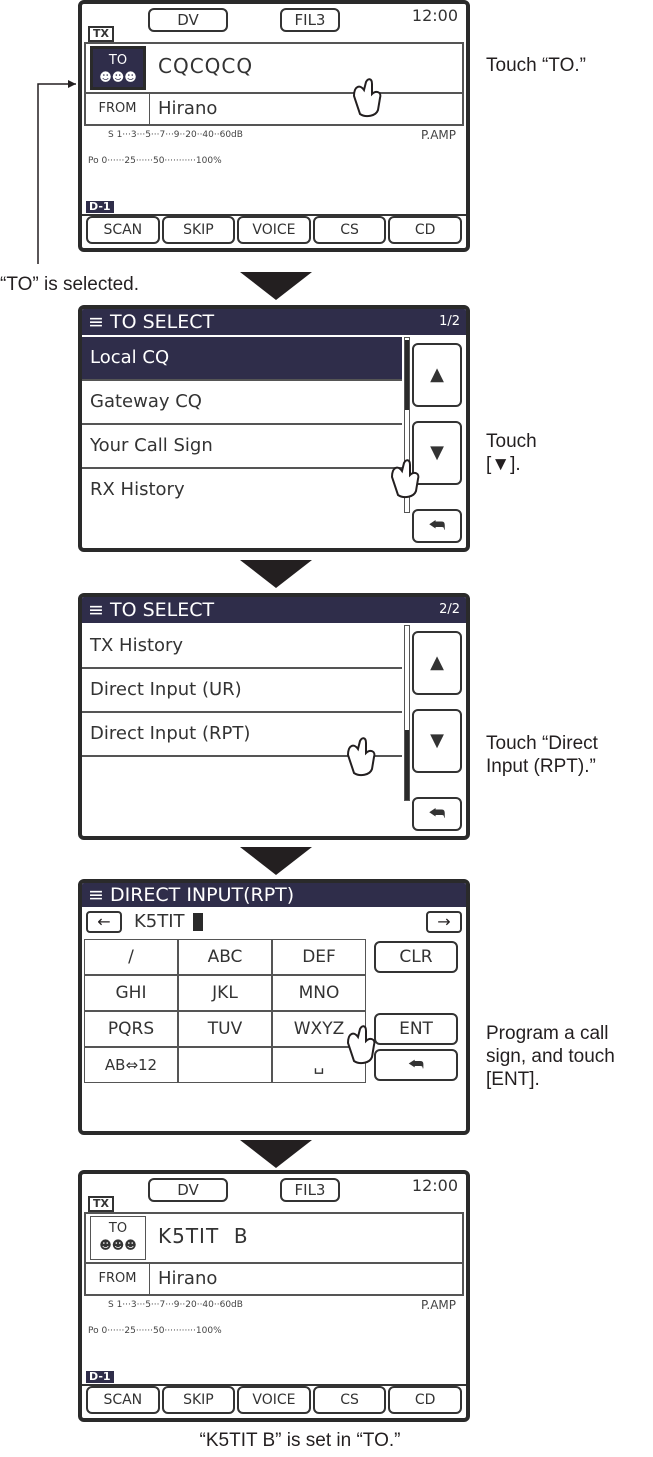 The width and height of the screenshot is (653, 1457). What do you see at coordinates (131, 957) in the screenshot?
I see `key-slash: /` at bounding box center [131, 957].